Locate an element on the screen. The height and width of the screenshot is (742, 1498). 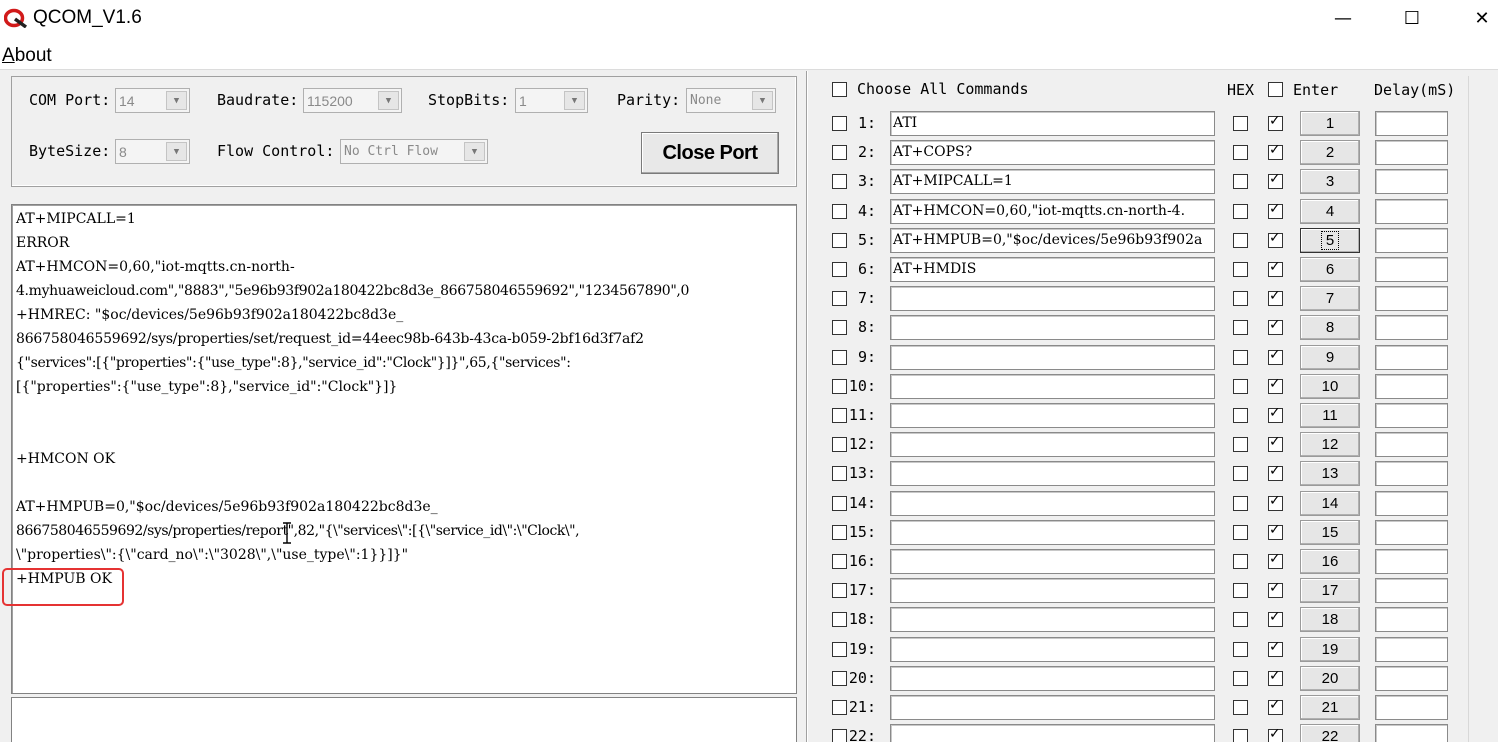
choose-all-checkbox is located at coordinates (839, 89).